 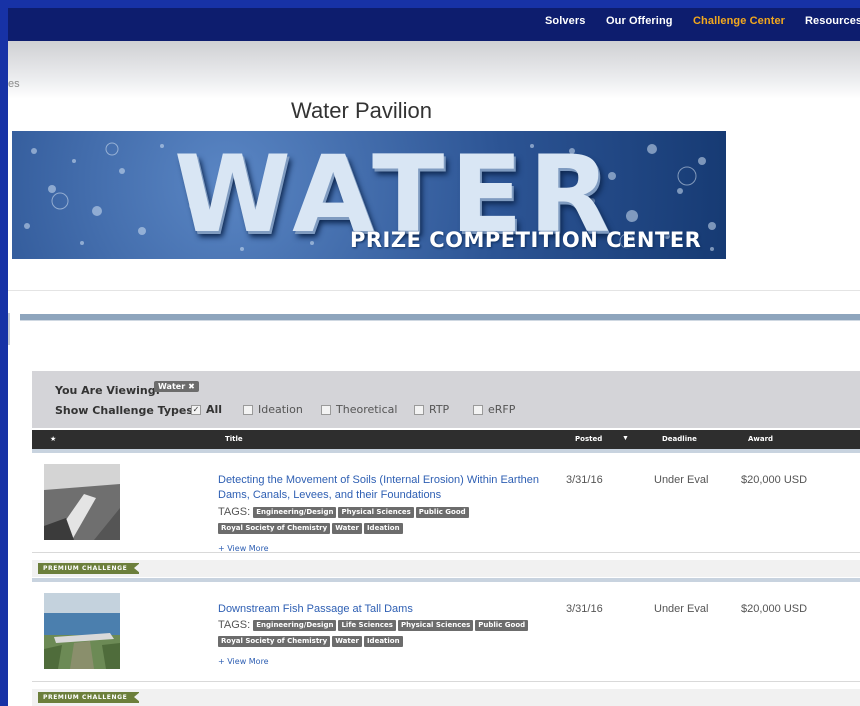 I want to click on header-title: Title, so click(x=234, y=439).